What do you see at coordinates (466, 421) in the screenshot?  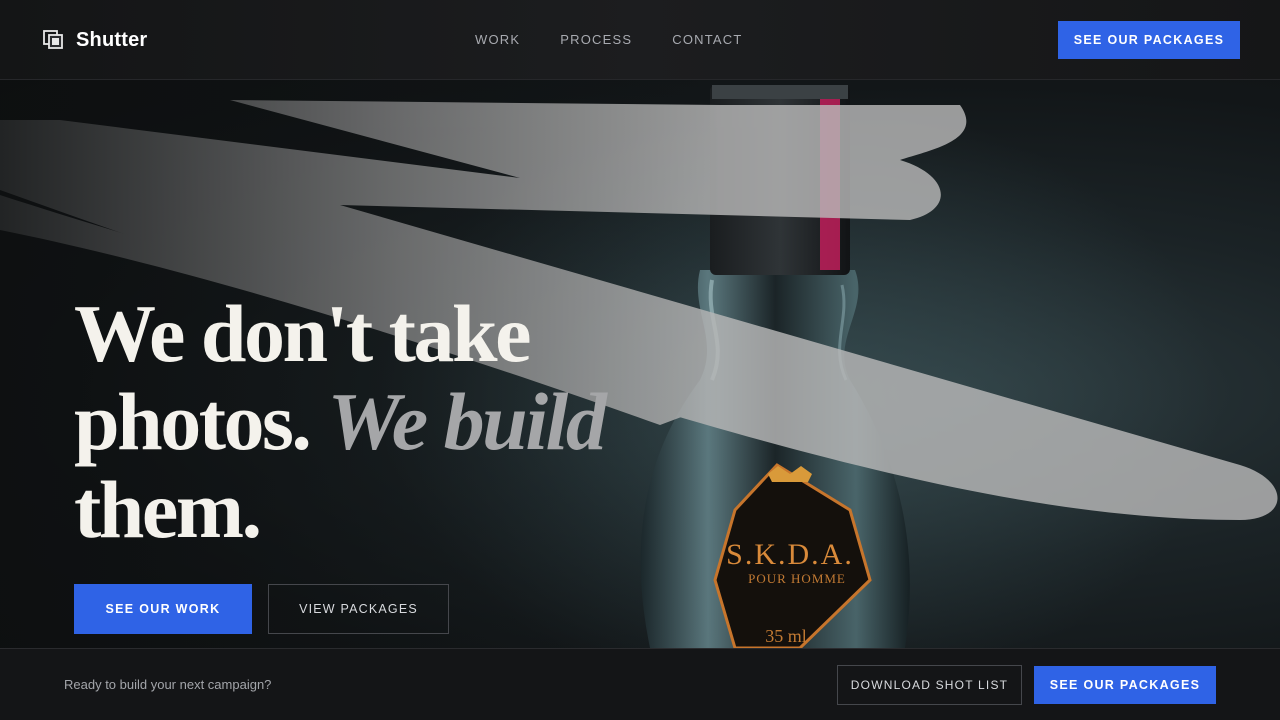 I see `hero-title-accent: We build` at bounding box center [466, 421].